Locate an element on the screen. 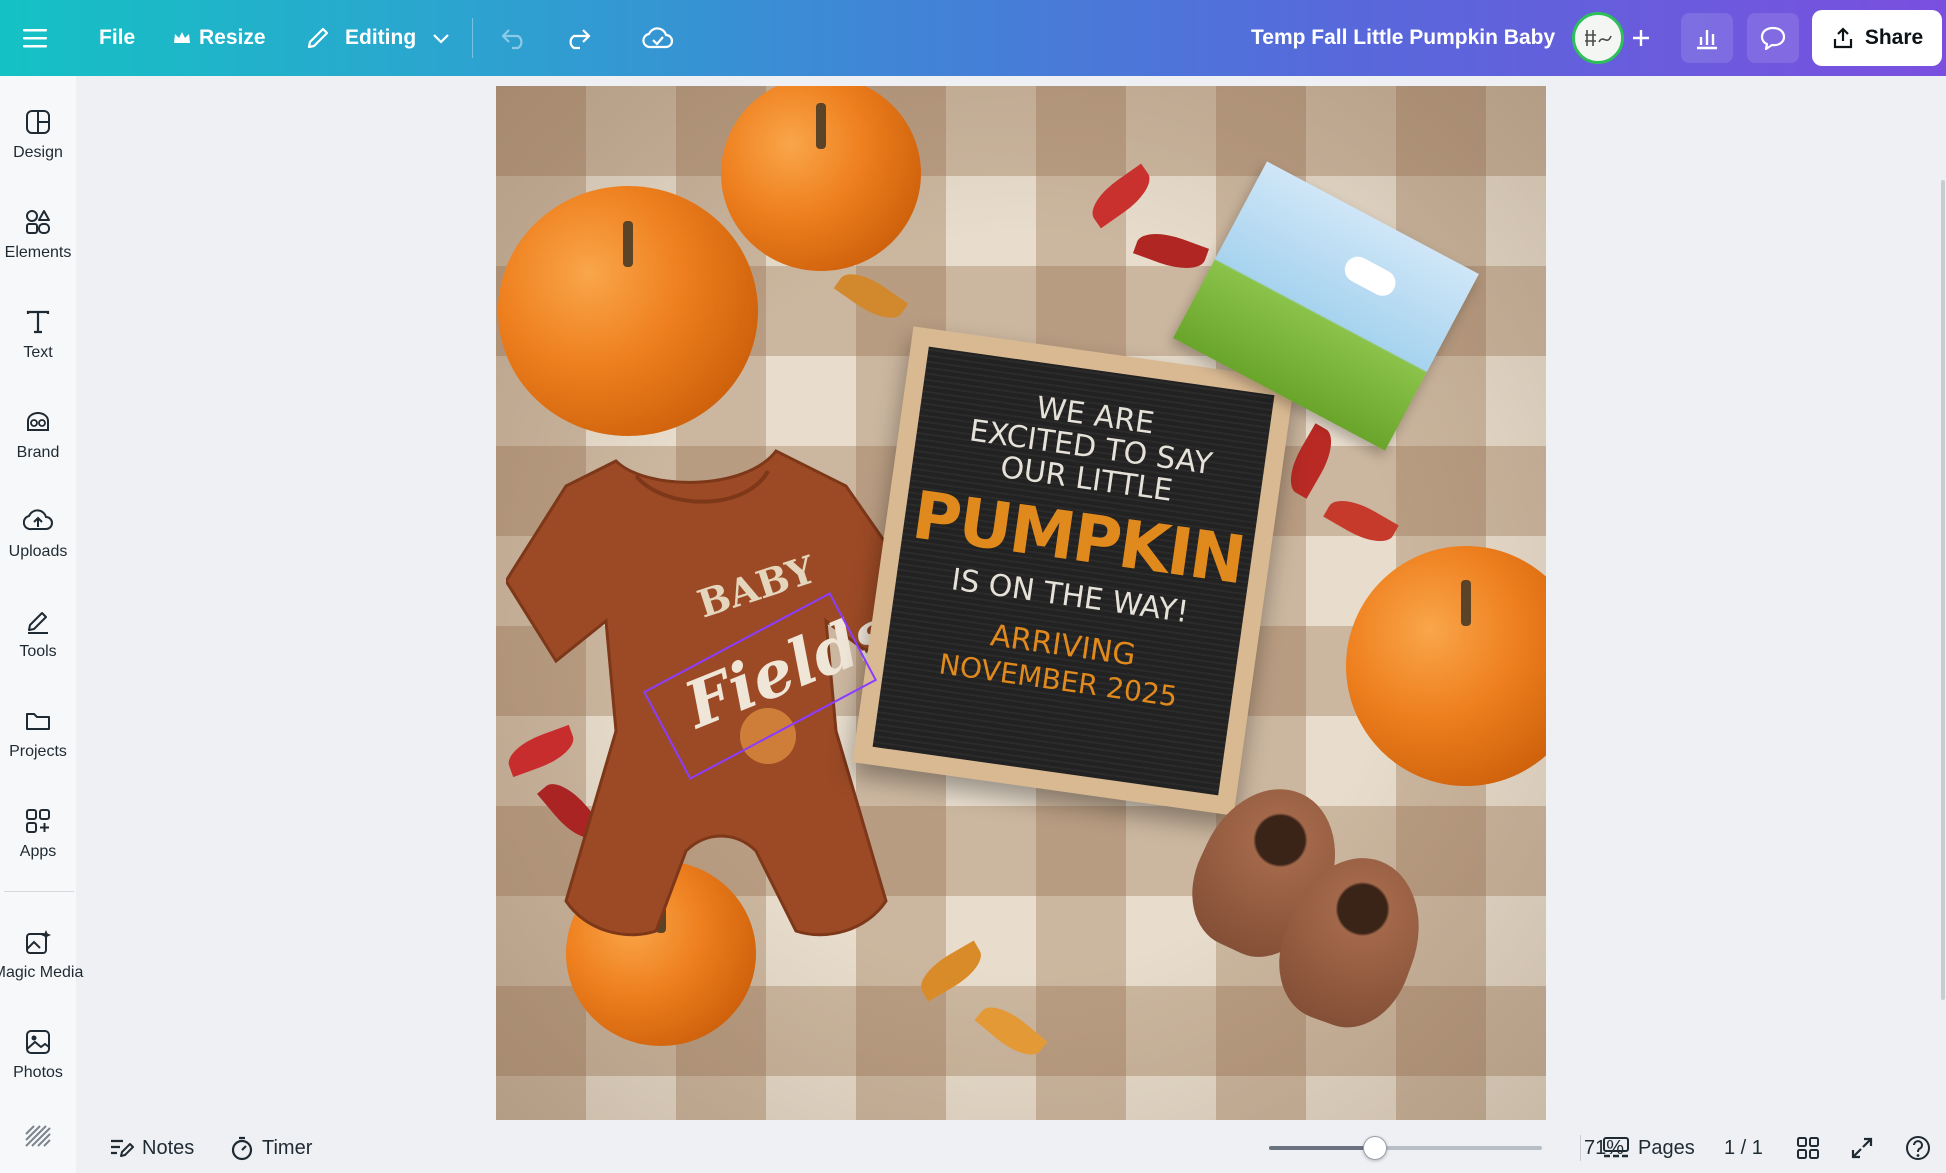 The height and width of the screenshot is (1173, 1946). notes-button: Notes is located at coordinates (151, 1148).